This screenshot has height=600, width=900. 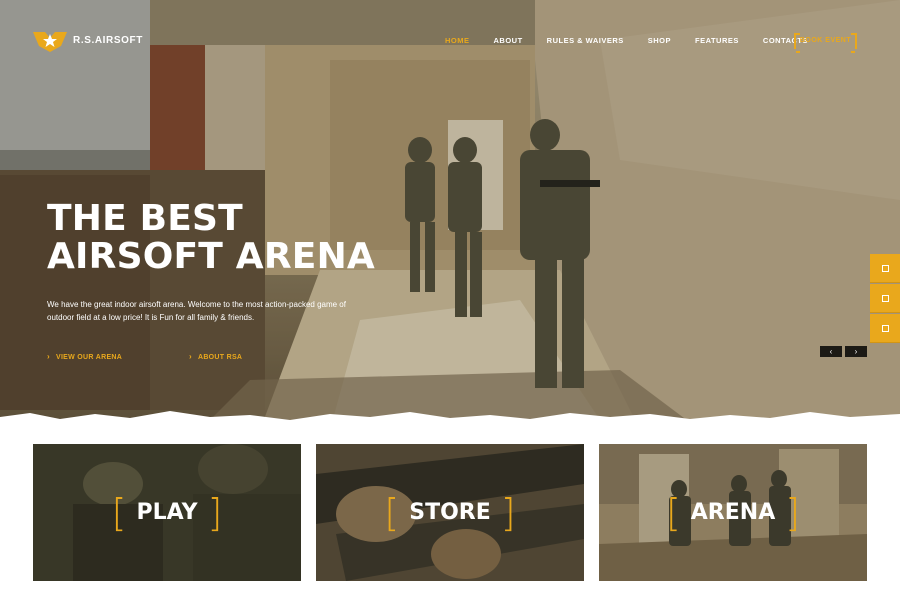 I want to click on card-play-label: [ PLAY ], so click(x=167, y=512).